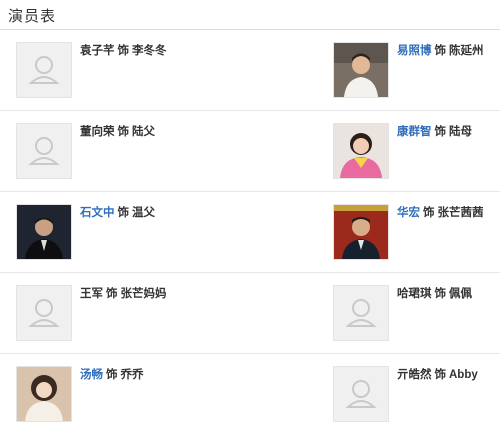  I want to click on cast-info: 石文中饰温父, so click(117, 213).